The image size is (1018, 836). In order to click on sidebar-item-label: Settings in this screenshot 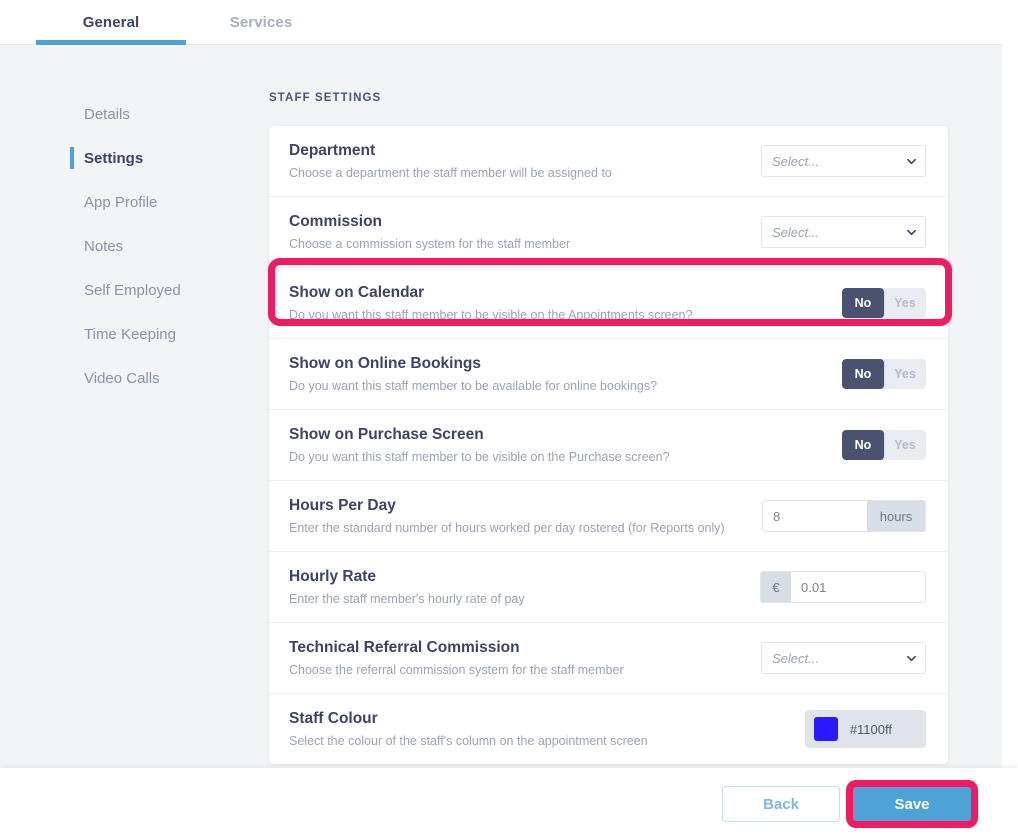, I will do `click(114, 158)`.